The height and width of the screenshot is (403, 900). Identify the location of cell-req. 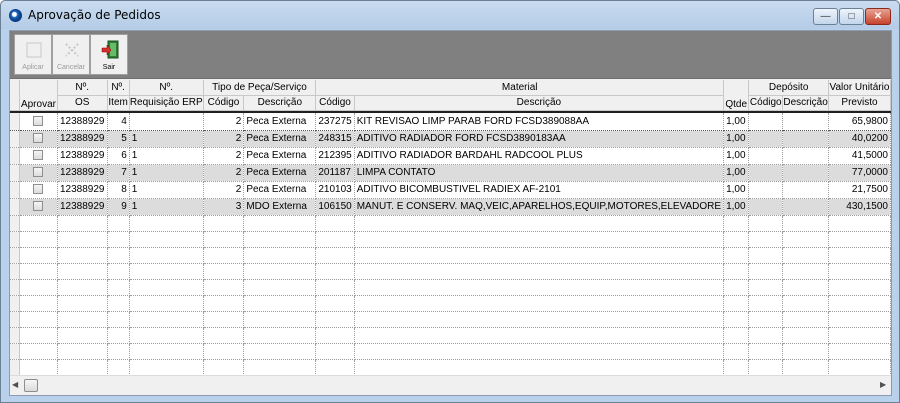
(166, 122).